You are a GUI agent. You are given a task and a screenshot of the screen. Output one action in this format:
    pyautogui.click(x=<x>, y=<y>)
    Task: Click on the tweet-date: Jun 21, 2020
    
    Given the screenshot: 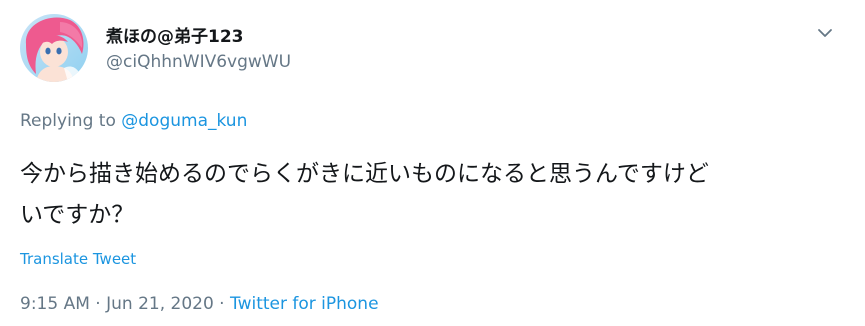 What is the action you would take?
    pyautogui.click(x=160, y=304)
    